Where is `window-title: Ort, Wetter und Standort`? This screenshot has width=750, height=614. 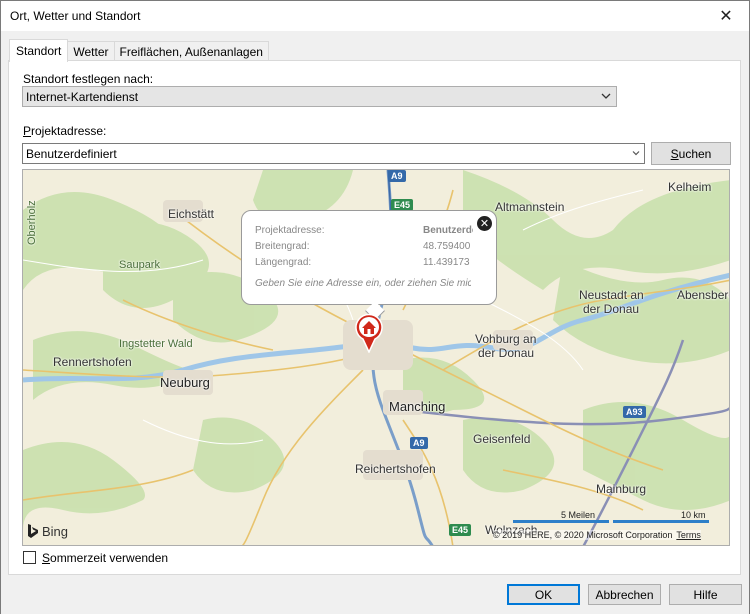 window-title: Ort, Wetter und Standort is located at coordinates (75, 16).